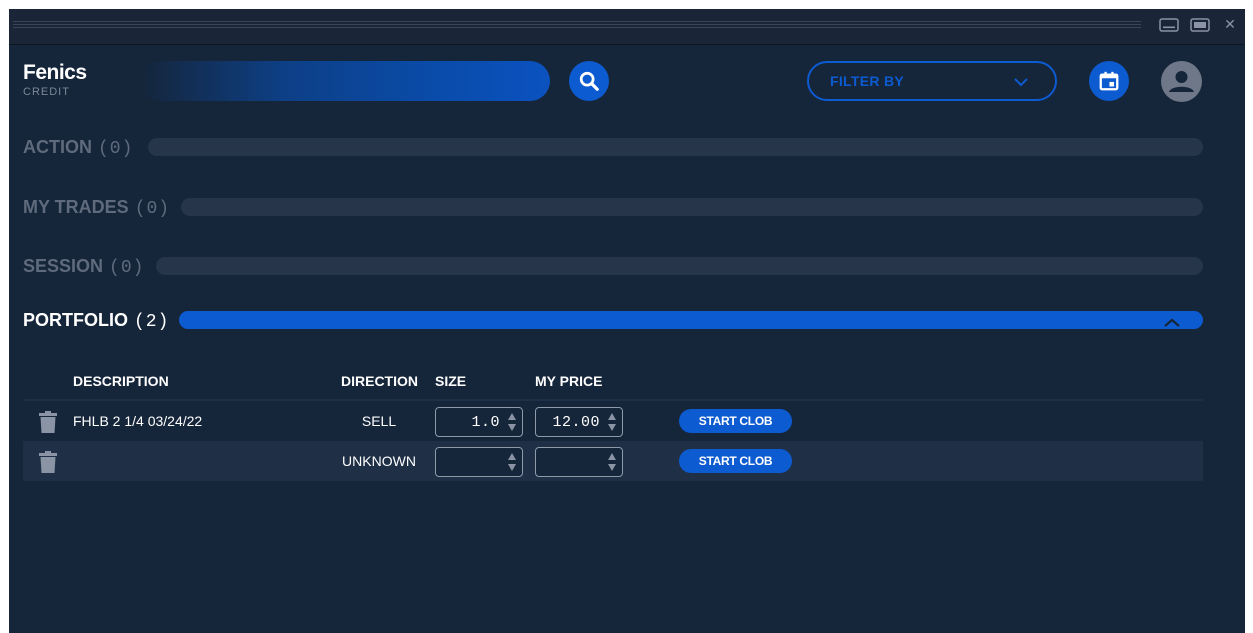 The image size is (1253, 633). Describe the element at coordinates (479, 462) in the screenshot. I see `size-stepper` at that location.